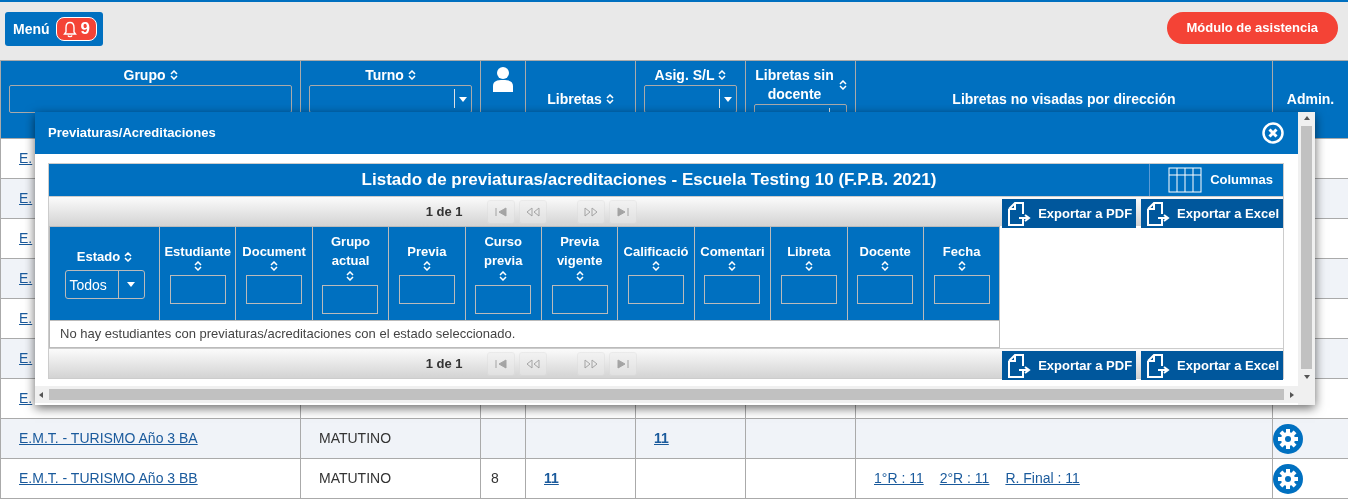 The width and height of the screenshot is (1348, 502). I want to click on column-header: Fecha, so click(961, 252).